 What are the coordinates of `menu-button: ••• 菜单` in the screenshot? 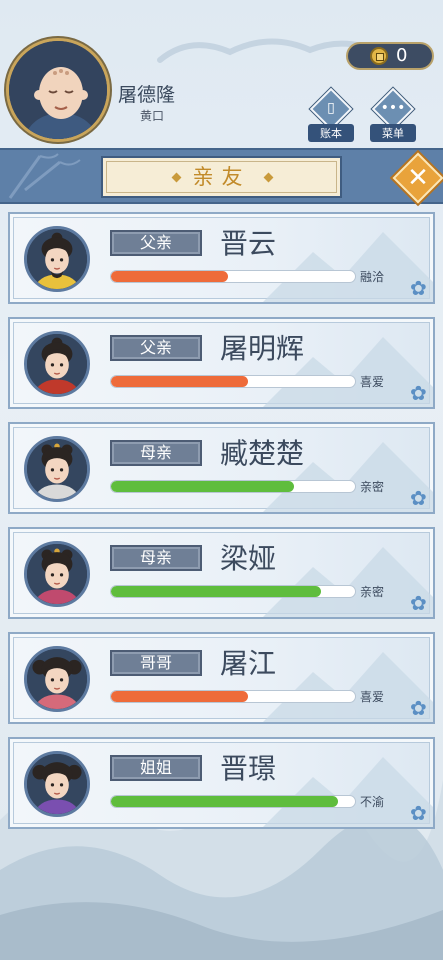 It's located at (393, 114).